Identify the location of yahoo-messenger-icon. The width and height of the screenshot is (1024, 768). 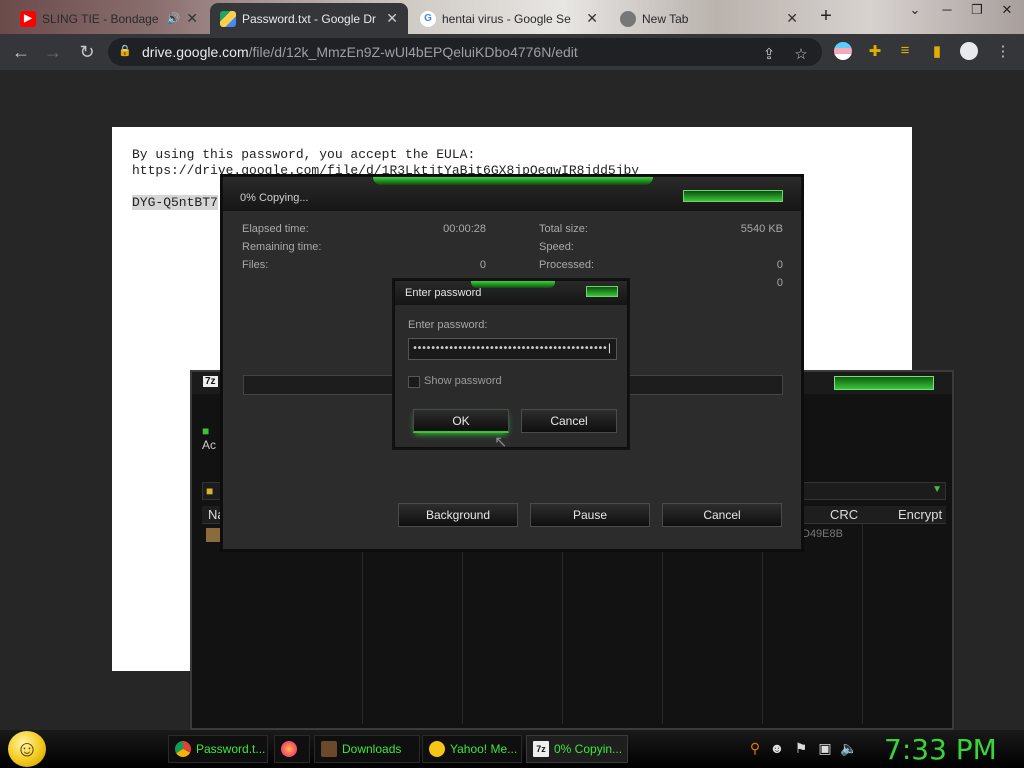
(437, 749).